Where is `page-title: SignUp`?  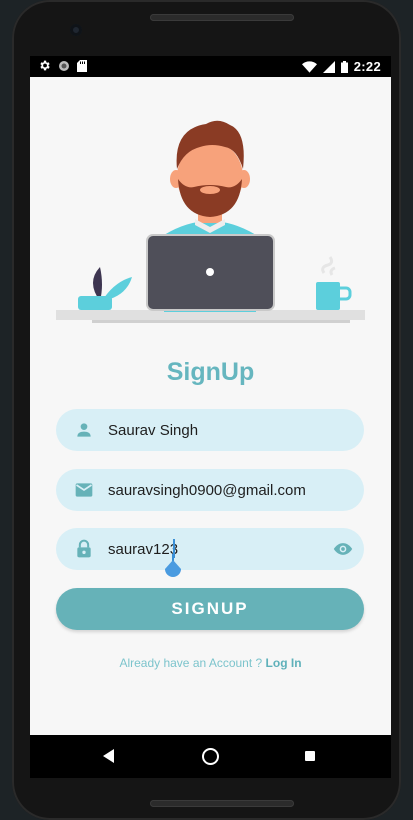 page-title: SignUp is located at coordinates (210, 372).